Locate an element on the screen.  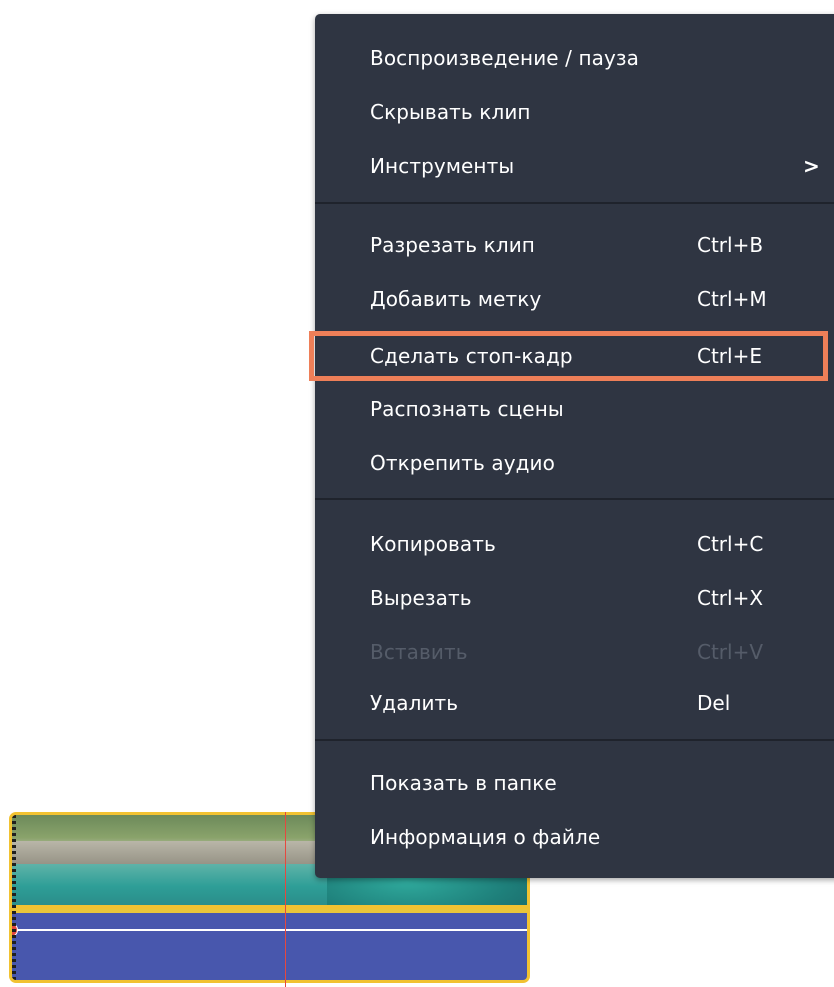
menu-item-shortcut: Del is located at coordinates (714, 703).